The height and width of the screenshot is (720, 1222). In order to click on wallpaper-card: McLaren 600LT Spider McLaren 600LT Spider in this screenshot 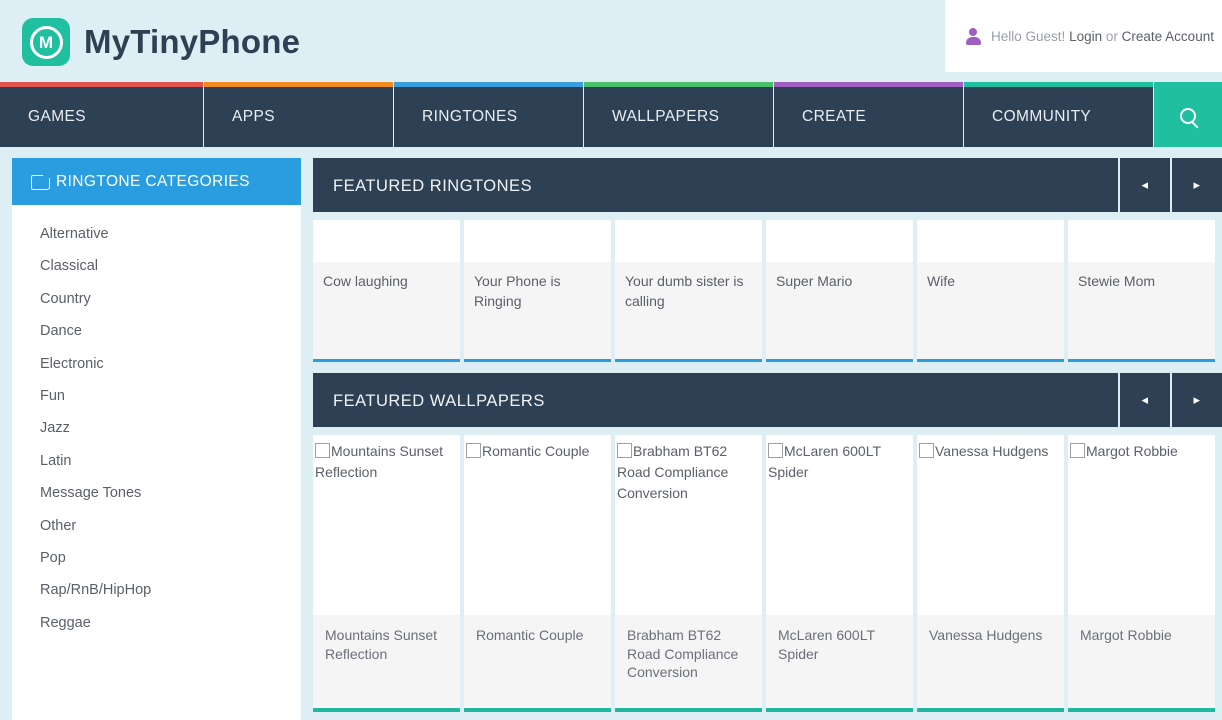, I will do `click(839, 573)`.